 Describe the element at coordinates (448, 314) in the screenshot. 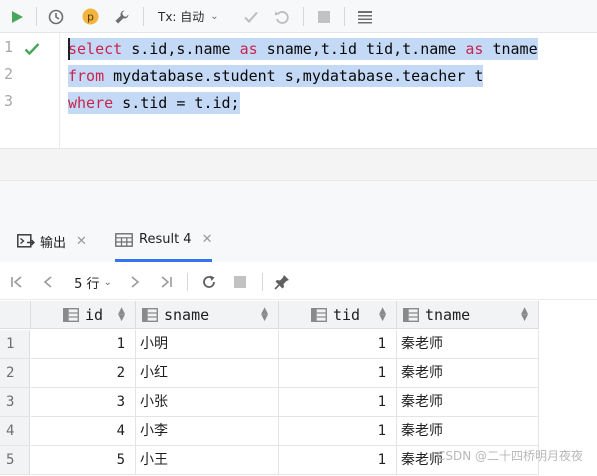

I see `column-header-label: tname` at that location.